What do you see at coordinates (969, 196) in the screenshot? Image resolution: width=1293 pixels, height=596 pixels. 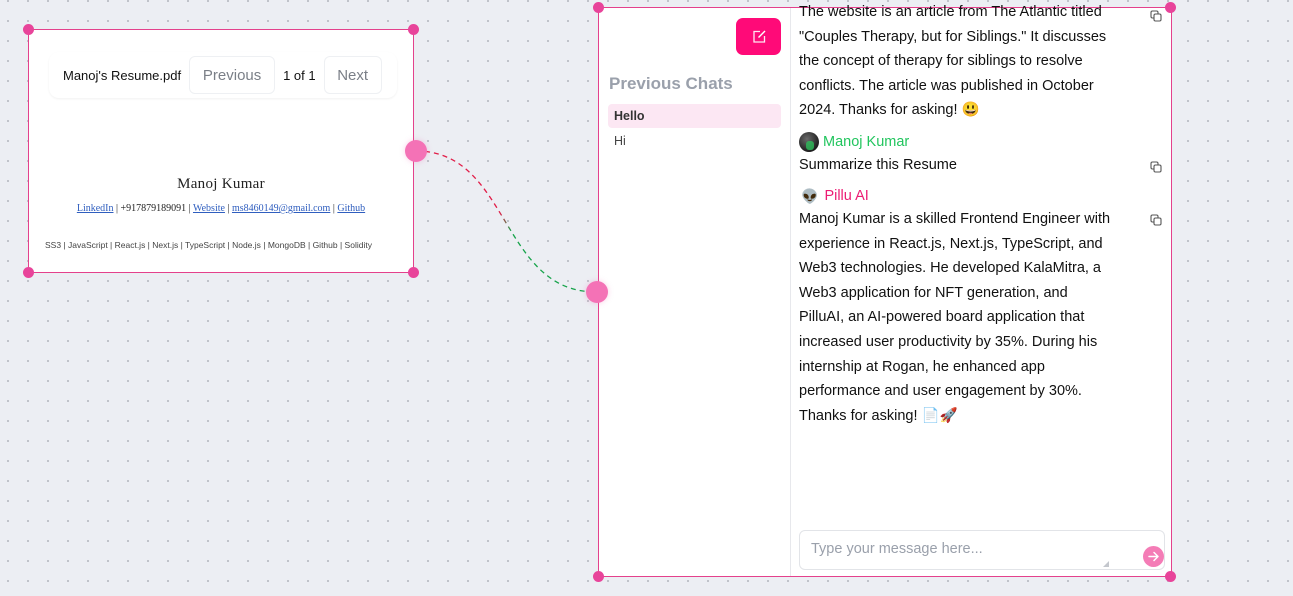 I see `message-sender: 👽 Pillu AI` at bounding box center [969, 196].